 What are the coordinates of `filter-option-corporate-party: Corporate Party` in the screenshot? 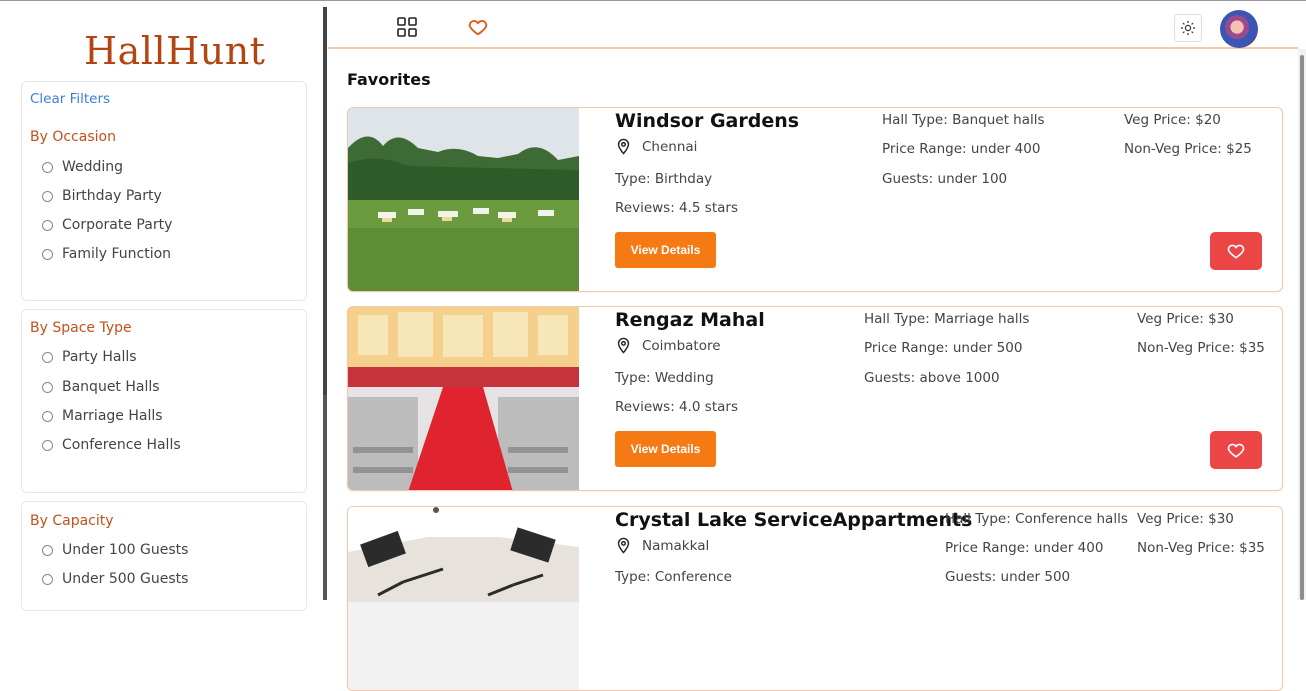 It's located at (107, 225).